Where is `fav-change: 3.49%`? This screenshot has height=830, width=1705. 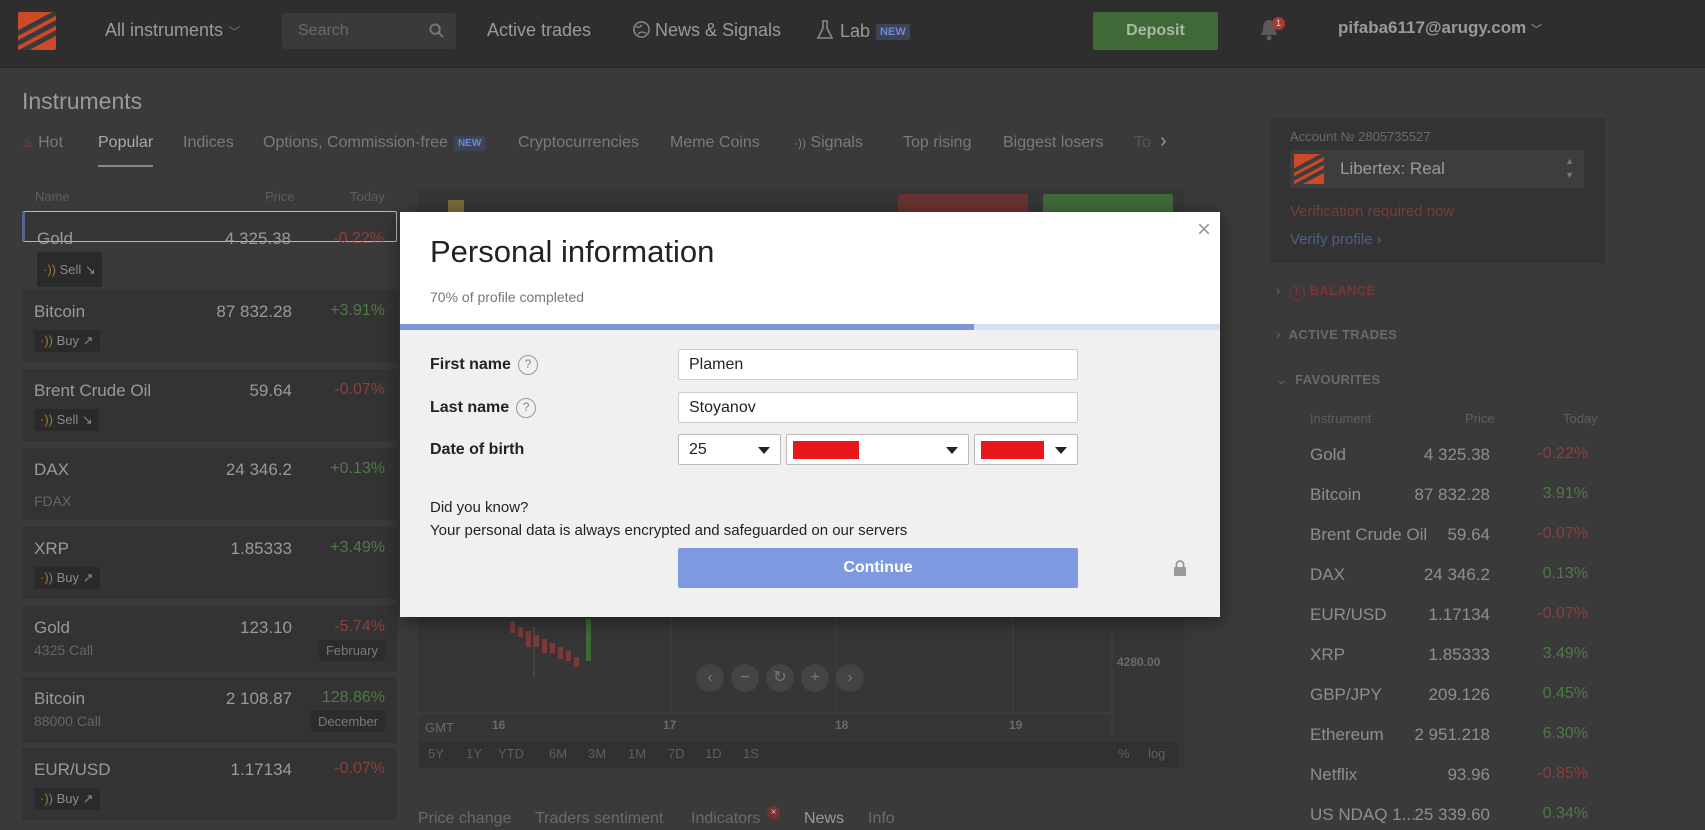
fav-change: 3.49% is located at coordinates (1565, 653).